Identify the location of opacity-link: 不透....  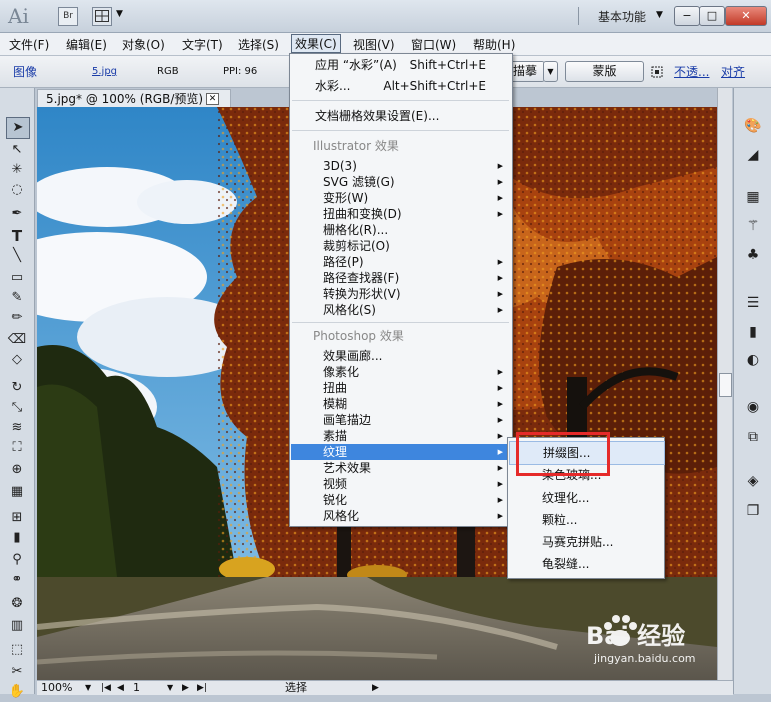
(691, 71).